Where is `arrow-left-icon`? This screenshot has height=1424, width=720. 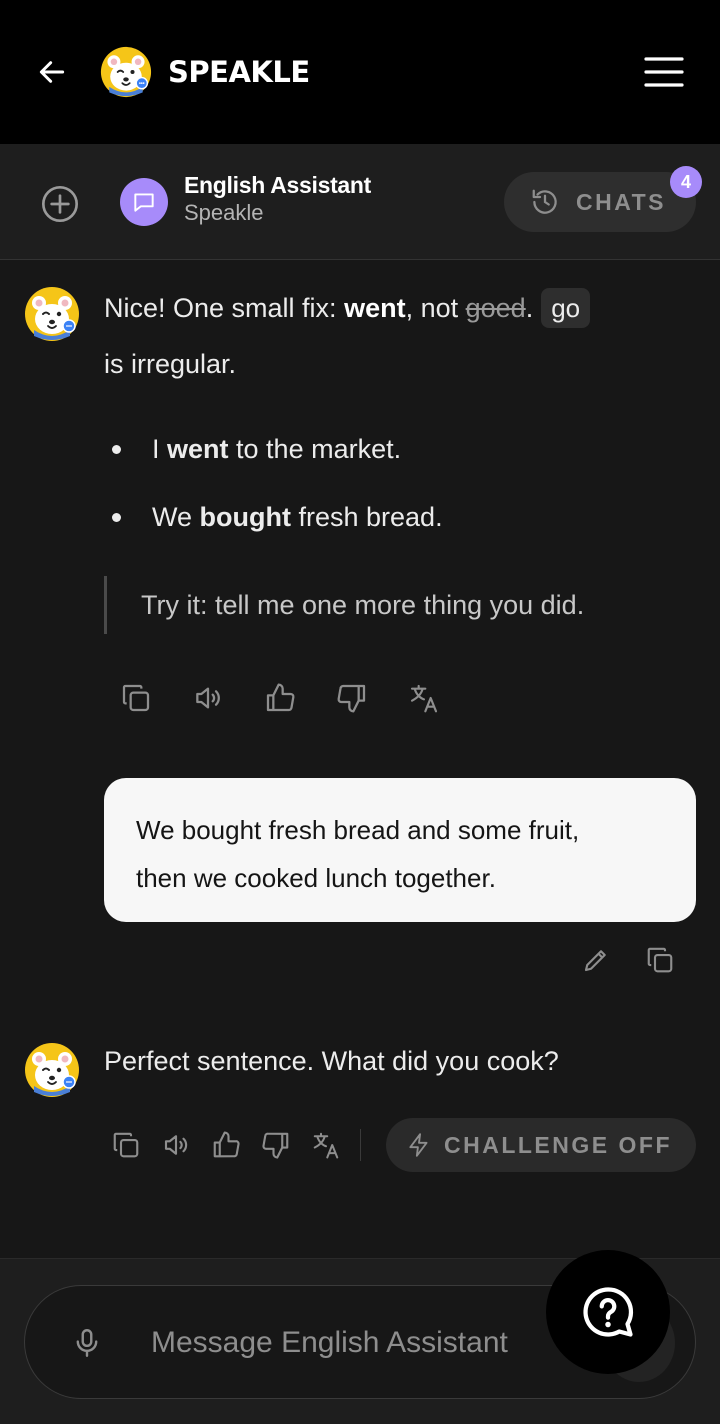
arrow-left-icon is located at coordinates (52, 72).